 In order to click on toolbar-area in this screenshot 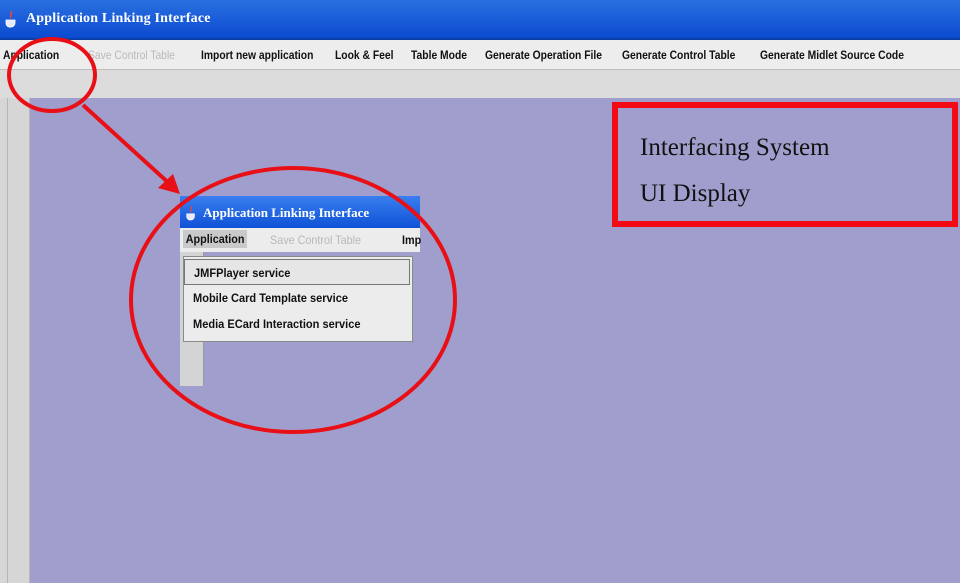, I will do `click(480, 84)`.